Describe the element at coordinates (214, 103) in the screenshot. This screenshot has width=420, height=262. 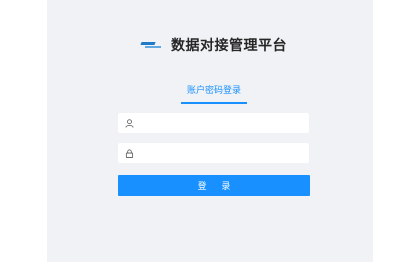
I see `active-tab-indicator` at that location.